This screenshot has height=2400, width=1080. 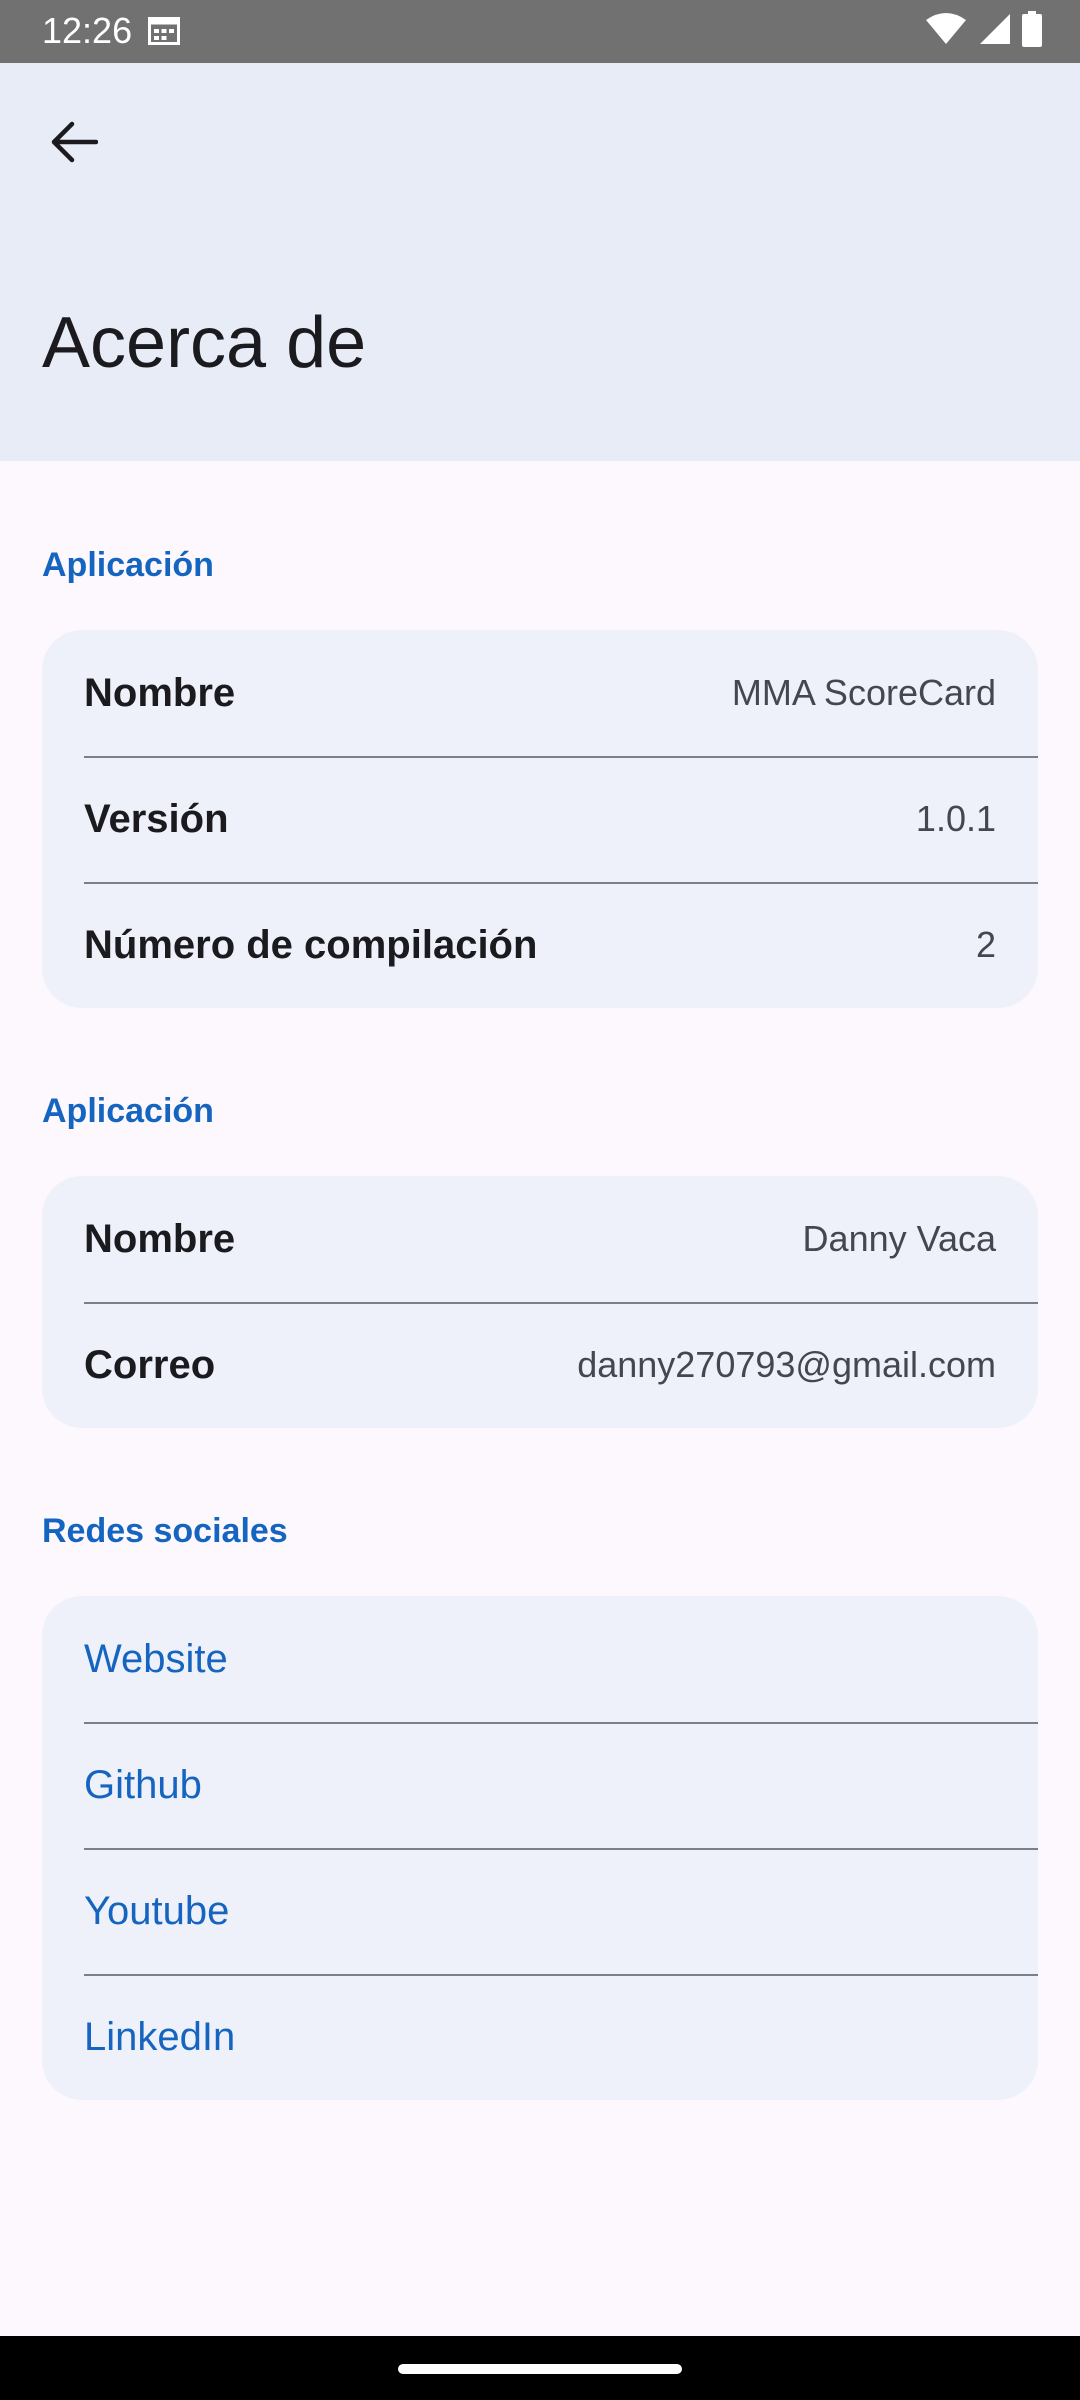 What do you see at coordinates (540, 31) in the screenshot?
I see `status-bar: 12:26` at bounding box center [540, 31].